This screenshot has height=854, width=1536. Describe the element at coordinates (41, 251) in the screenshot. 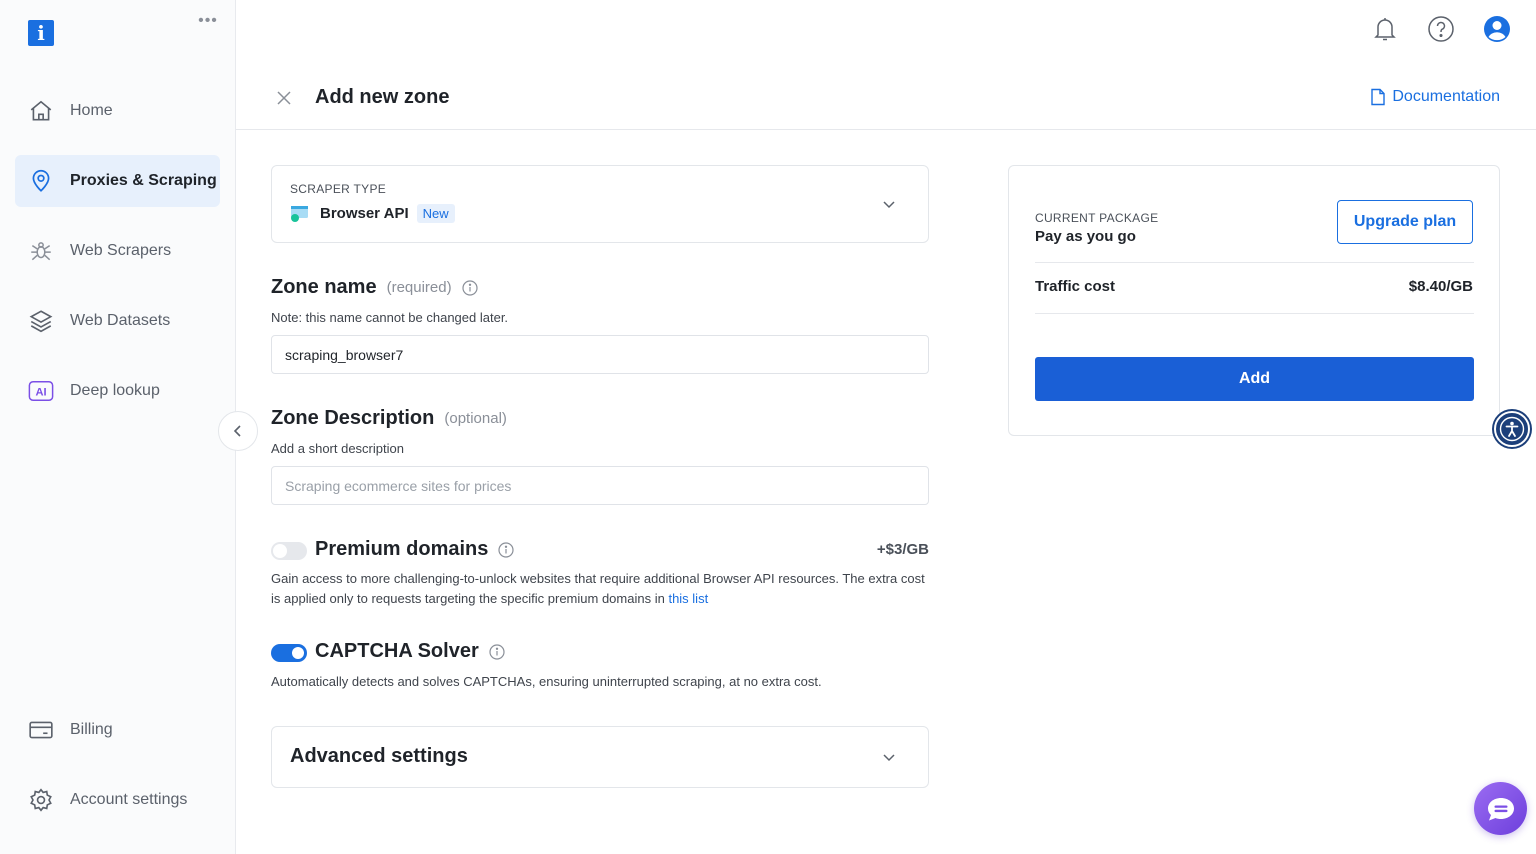

I see `spider-icon` at that location.